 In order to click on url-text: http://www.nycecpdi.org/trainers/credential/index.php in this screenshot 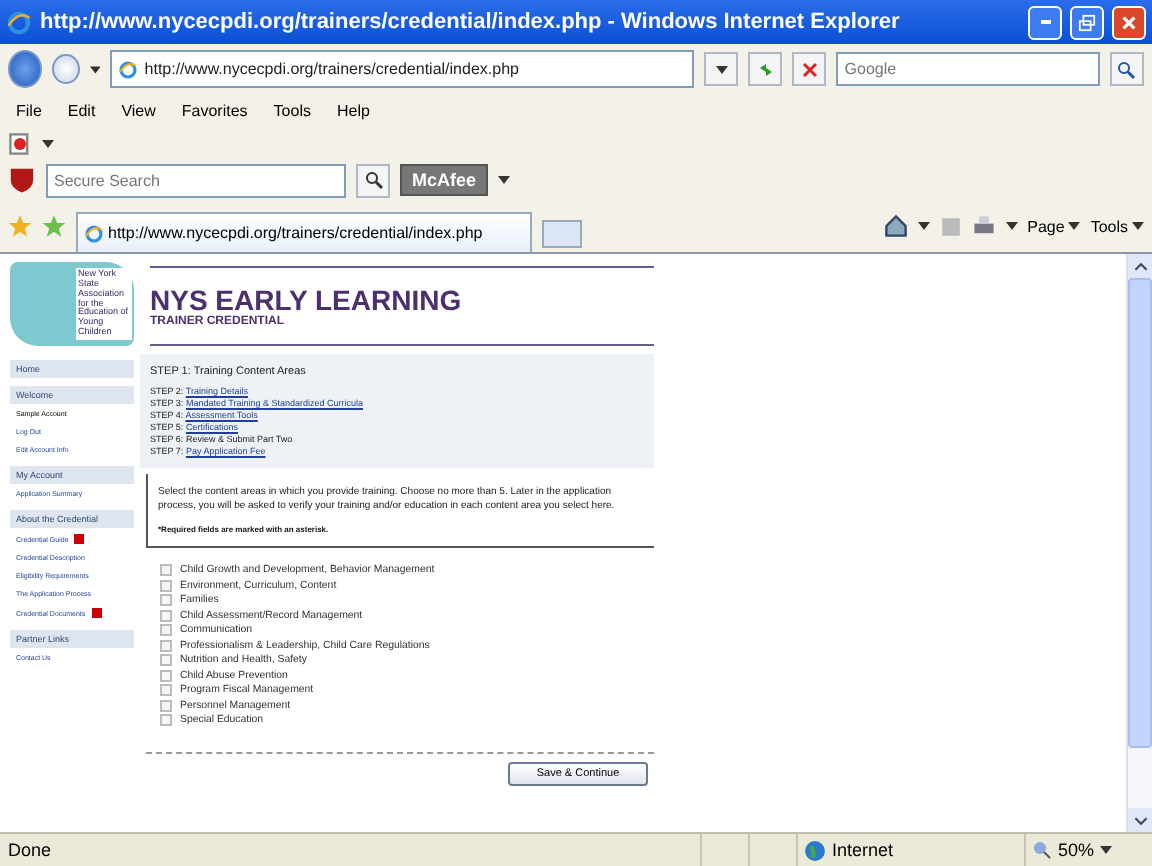, I will do `click(331, 69)`.